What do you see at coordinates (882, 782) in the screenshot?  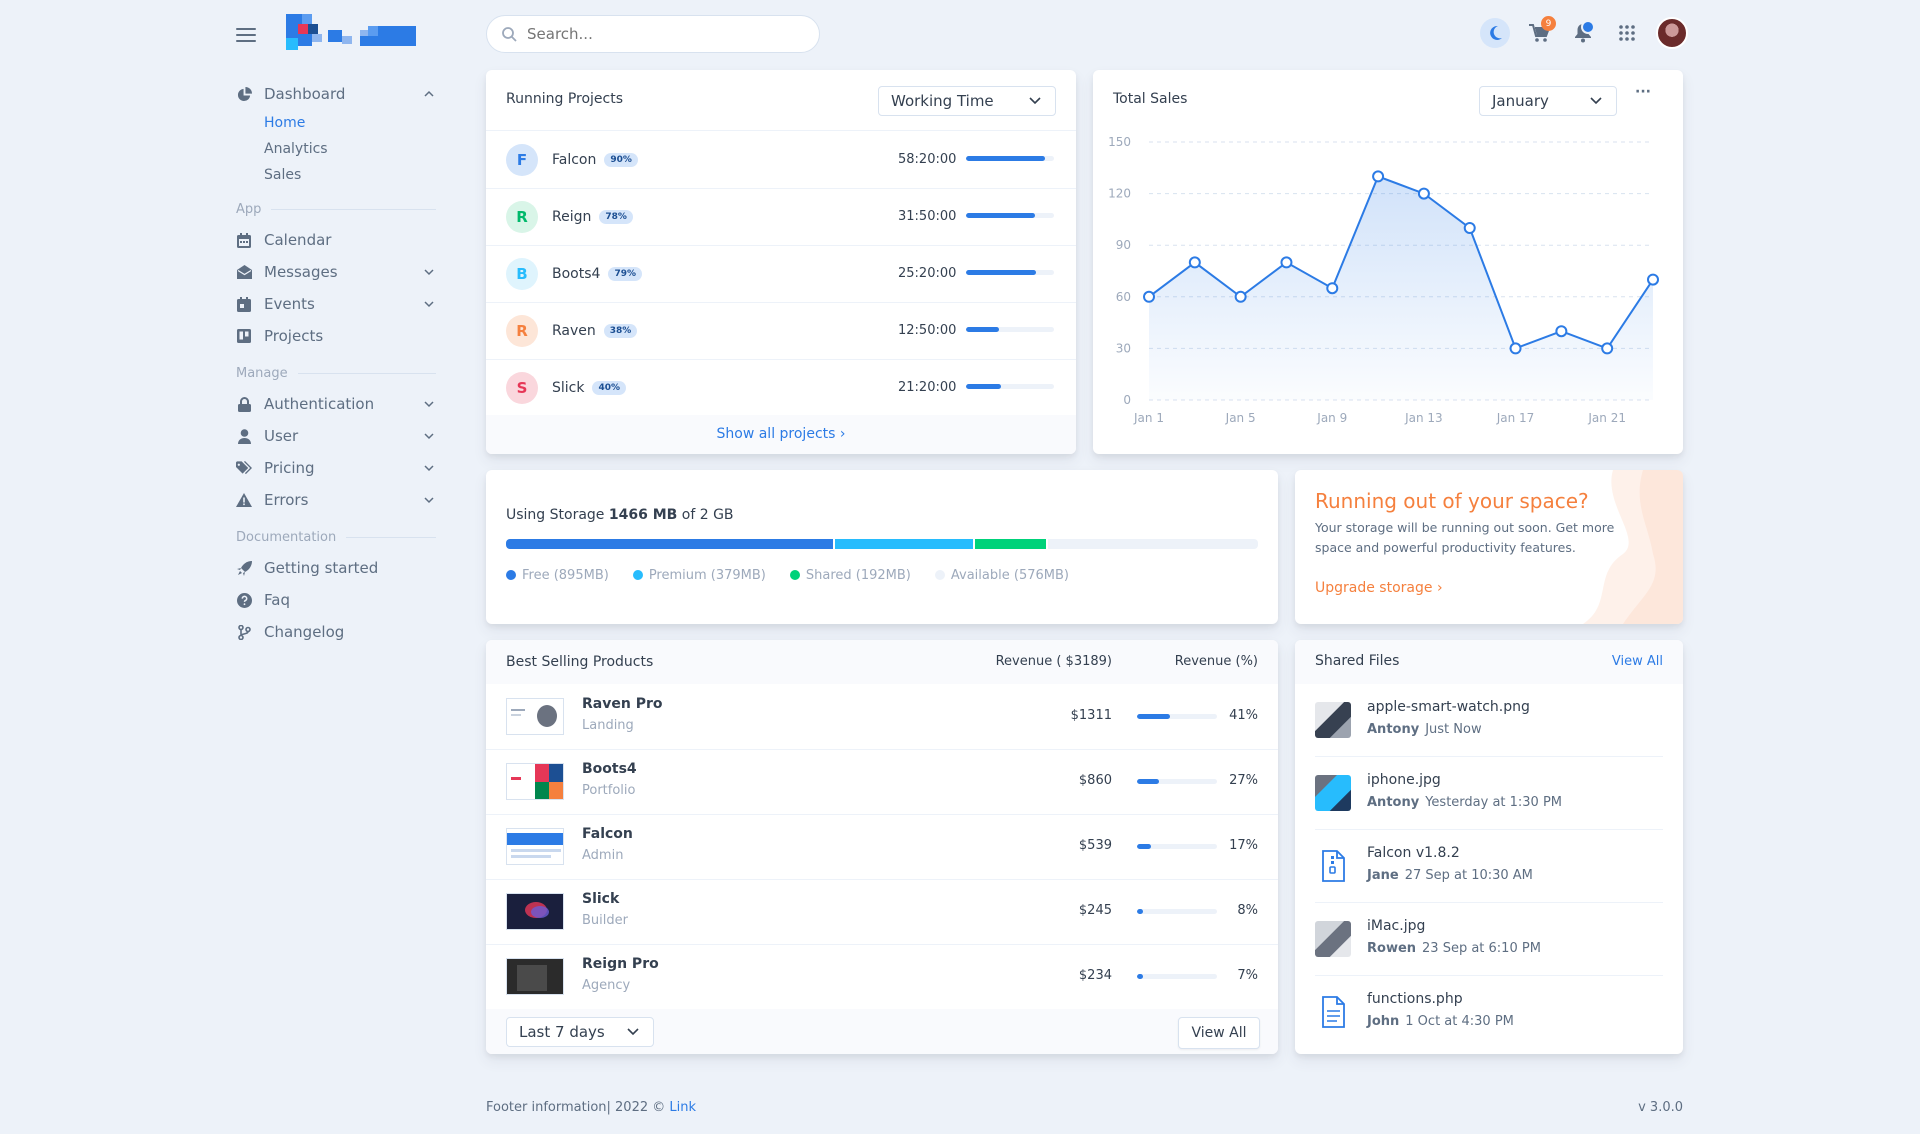 I see `table-row: Boots4 Portfolio $860 27%` at bounding box center [882, 782].